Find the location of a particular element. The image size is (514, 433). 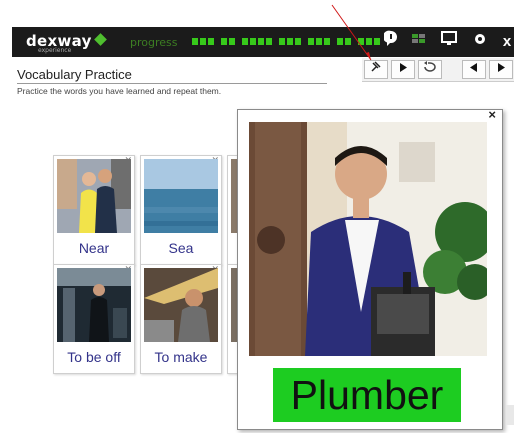

control-bar is located at coordinates (438, 70).